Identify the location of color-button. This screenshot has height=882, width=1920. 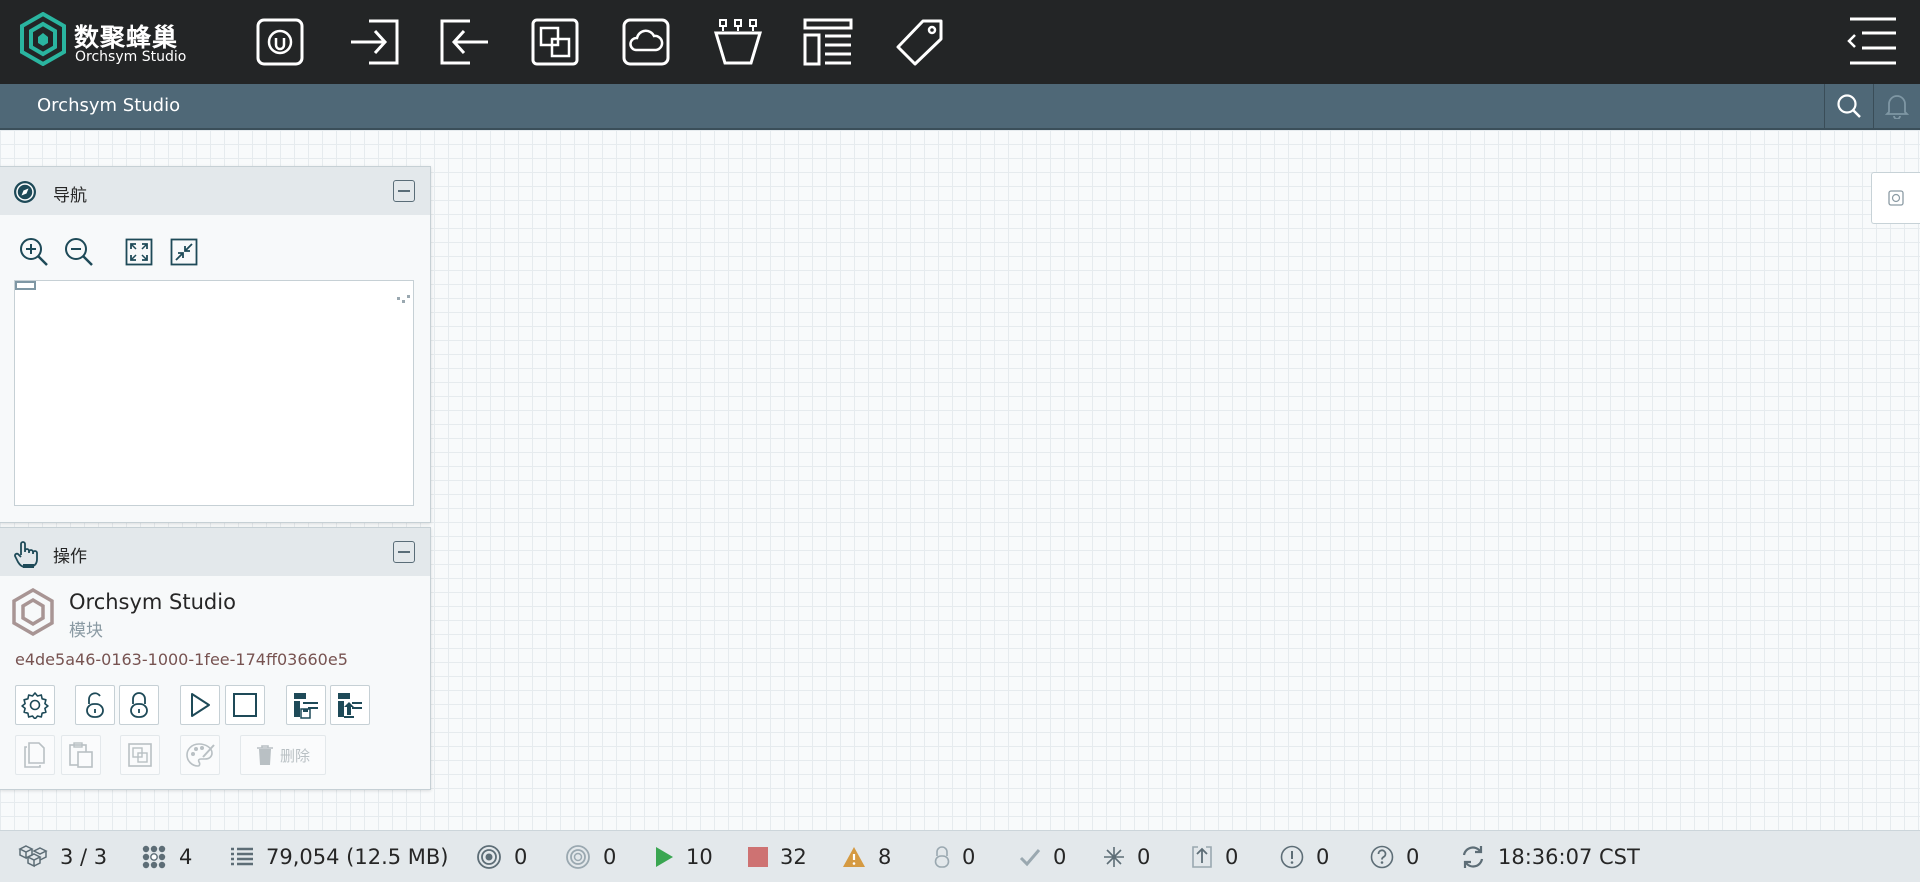
(200, 755).